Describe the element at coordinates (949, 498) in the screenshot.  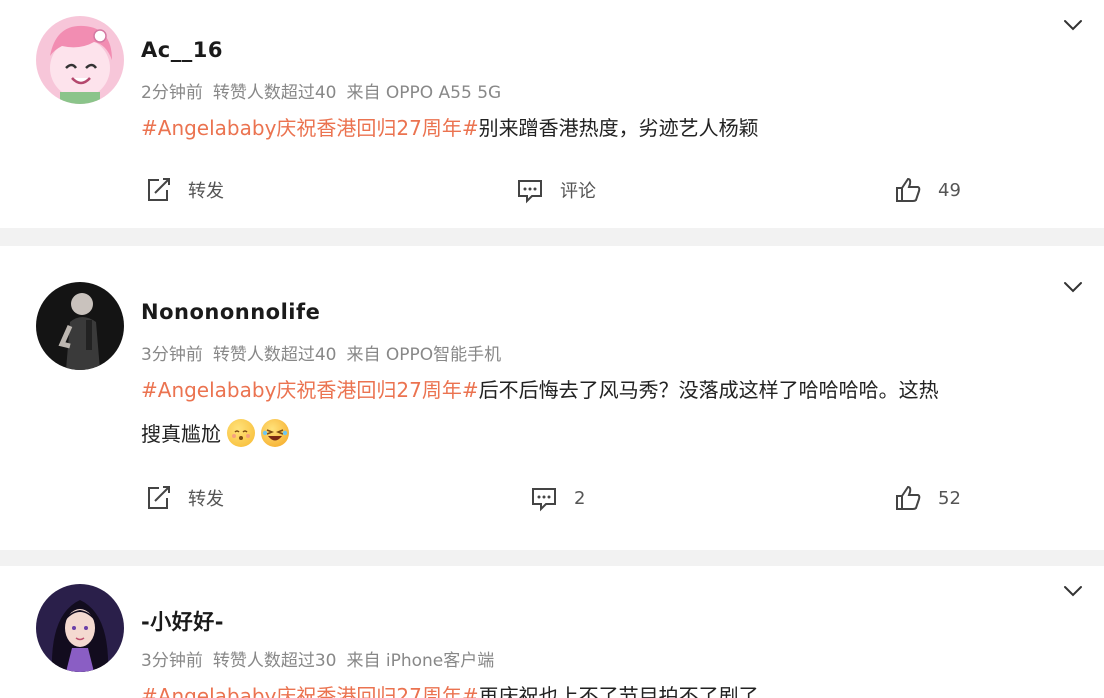
I see `like-count: 52` at that location.